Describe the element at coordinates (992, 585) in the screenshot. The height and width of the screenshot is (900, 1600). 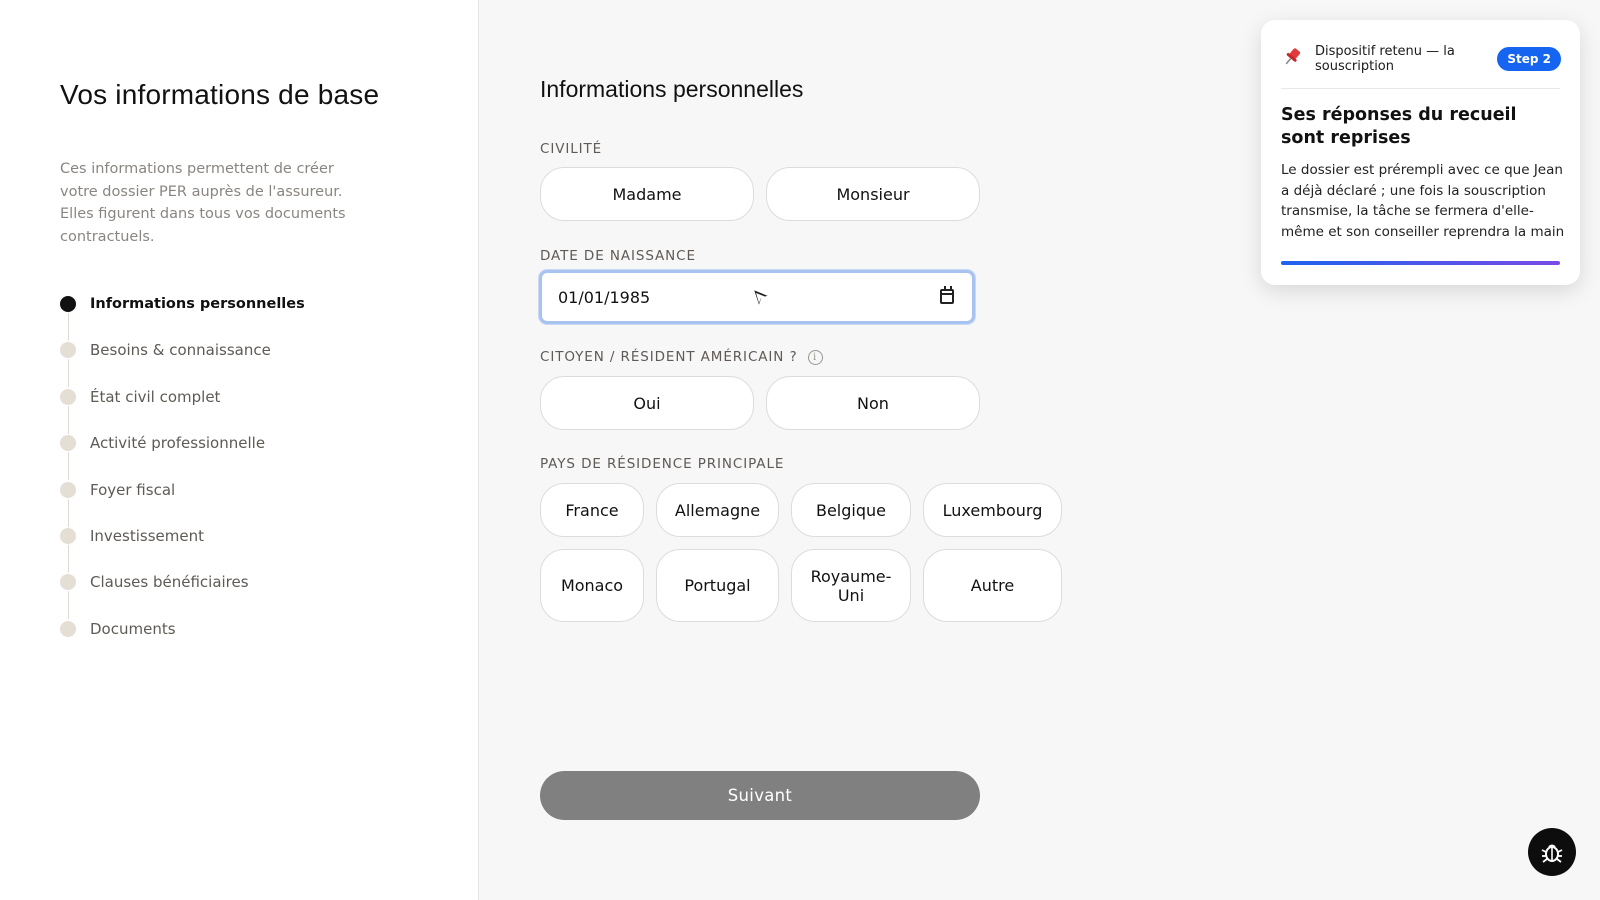
I see `country-autre-button: Autre` at that location.